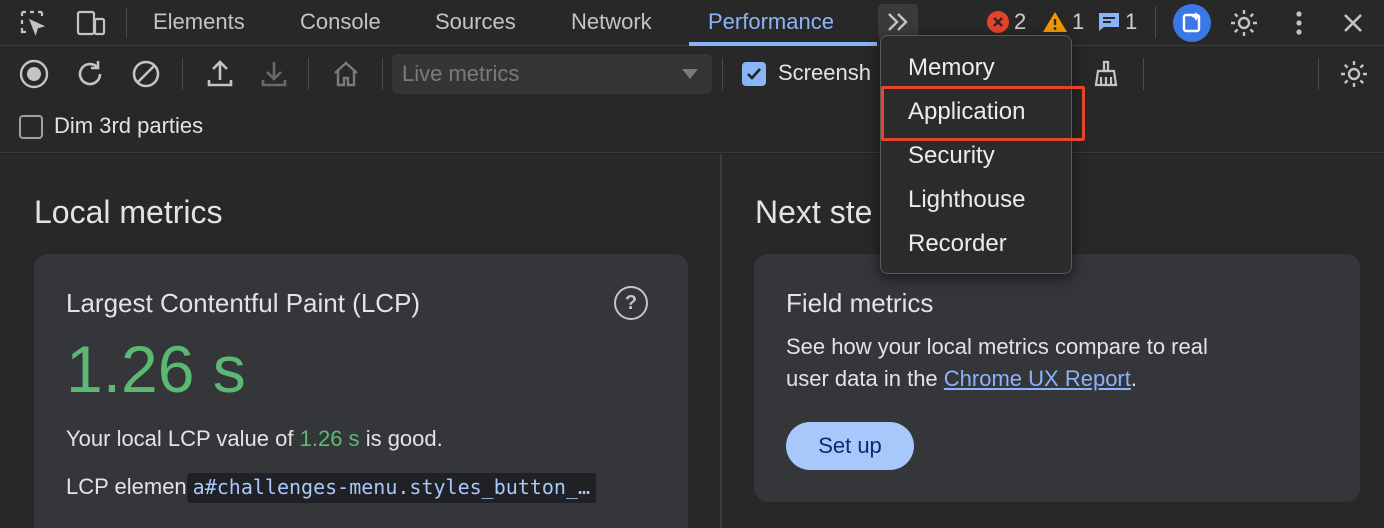  I want to click on lcp-value: 1.26 s, so click(156, 369).